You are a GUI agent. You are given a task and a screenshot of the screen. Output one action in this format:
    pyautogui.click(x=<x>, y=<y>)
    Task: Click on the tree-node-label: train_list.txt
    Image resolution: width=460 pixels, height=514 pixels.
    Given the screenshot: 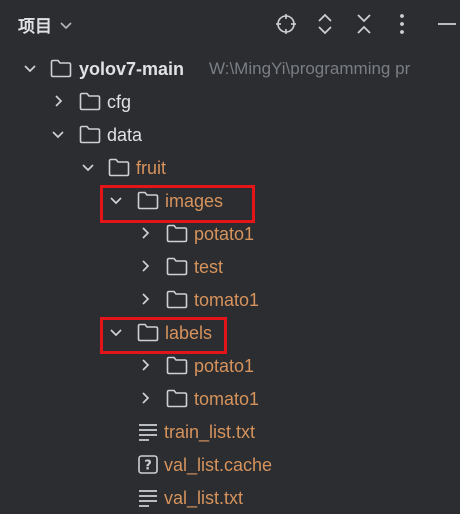 What is the action you would take?
    pyautogui.click(x=210, y=432)
    